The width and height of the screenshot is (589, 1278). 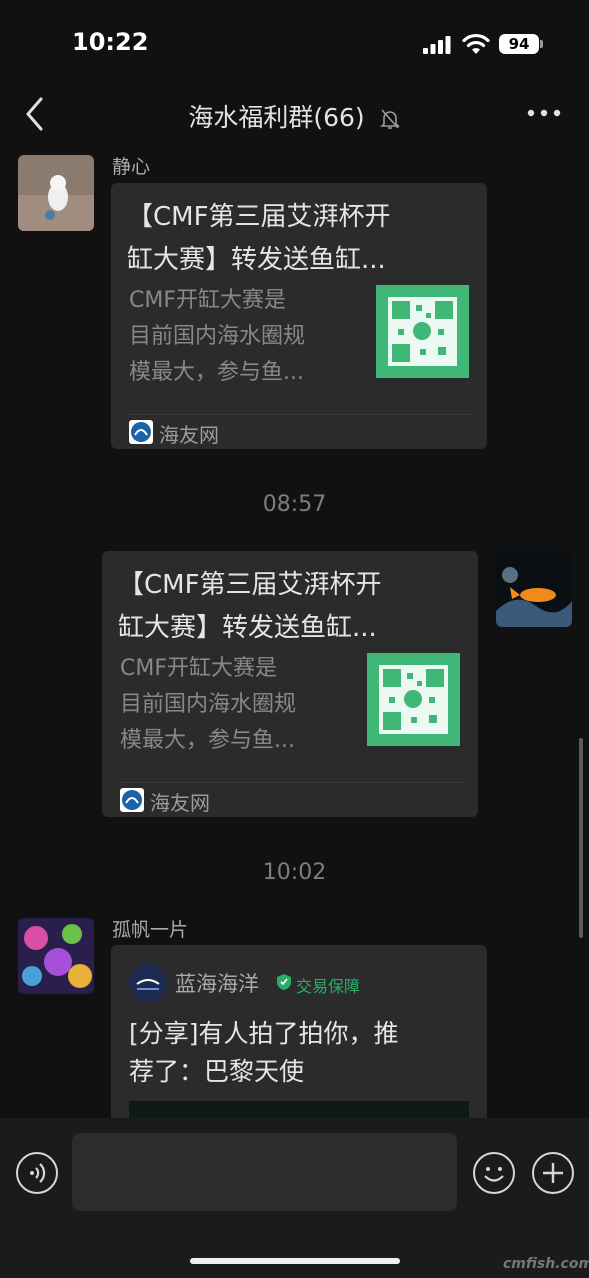 I want to click on voice-icon, so click(x=38, y=1173).